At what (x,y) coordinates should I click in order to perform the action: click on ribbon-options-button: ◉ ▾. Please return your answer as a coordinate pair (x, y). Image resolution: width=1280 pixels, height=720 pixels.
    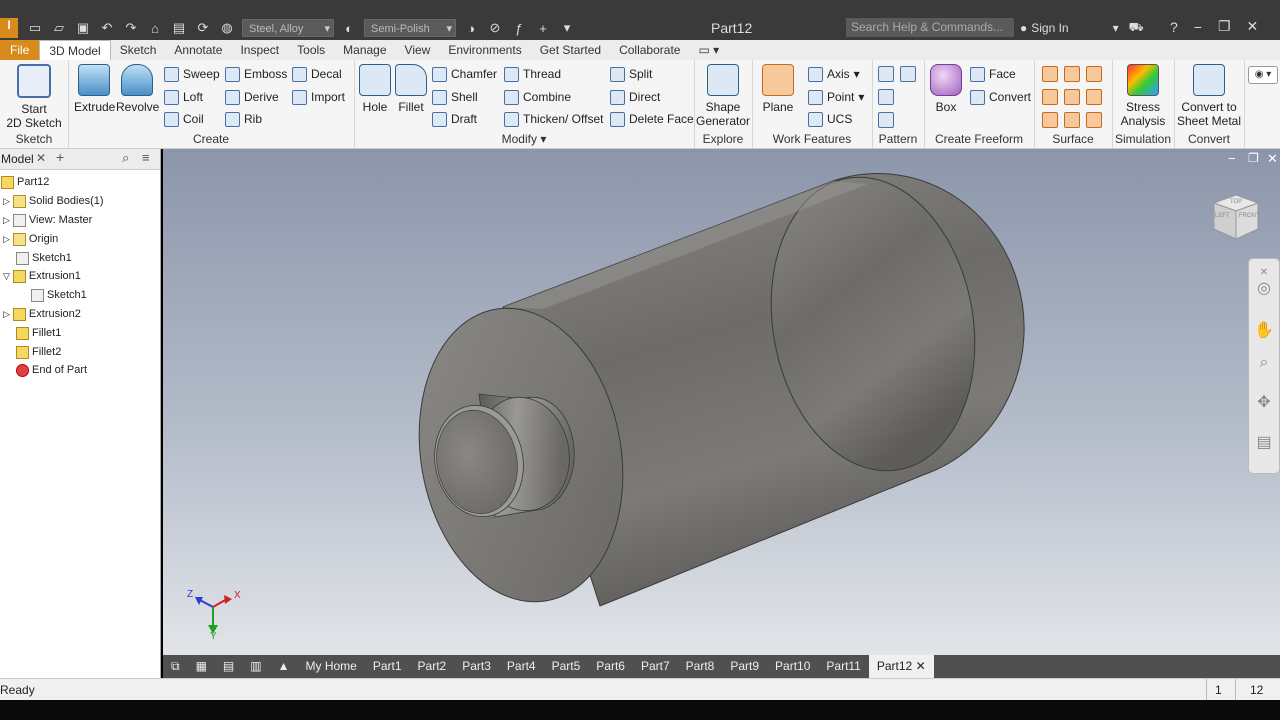
    Looking at the image, I should click on (1263, 75).